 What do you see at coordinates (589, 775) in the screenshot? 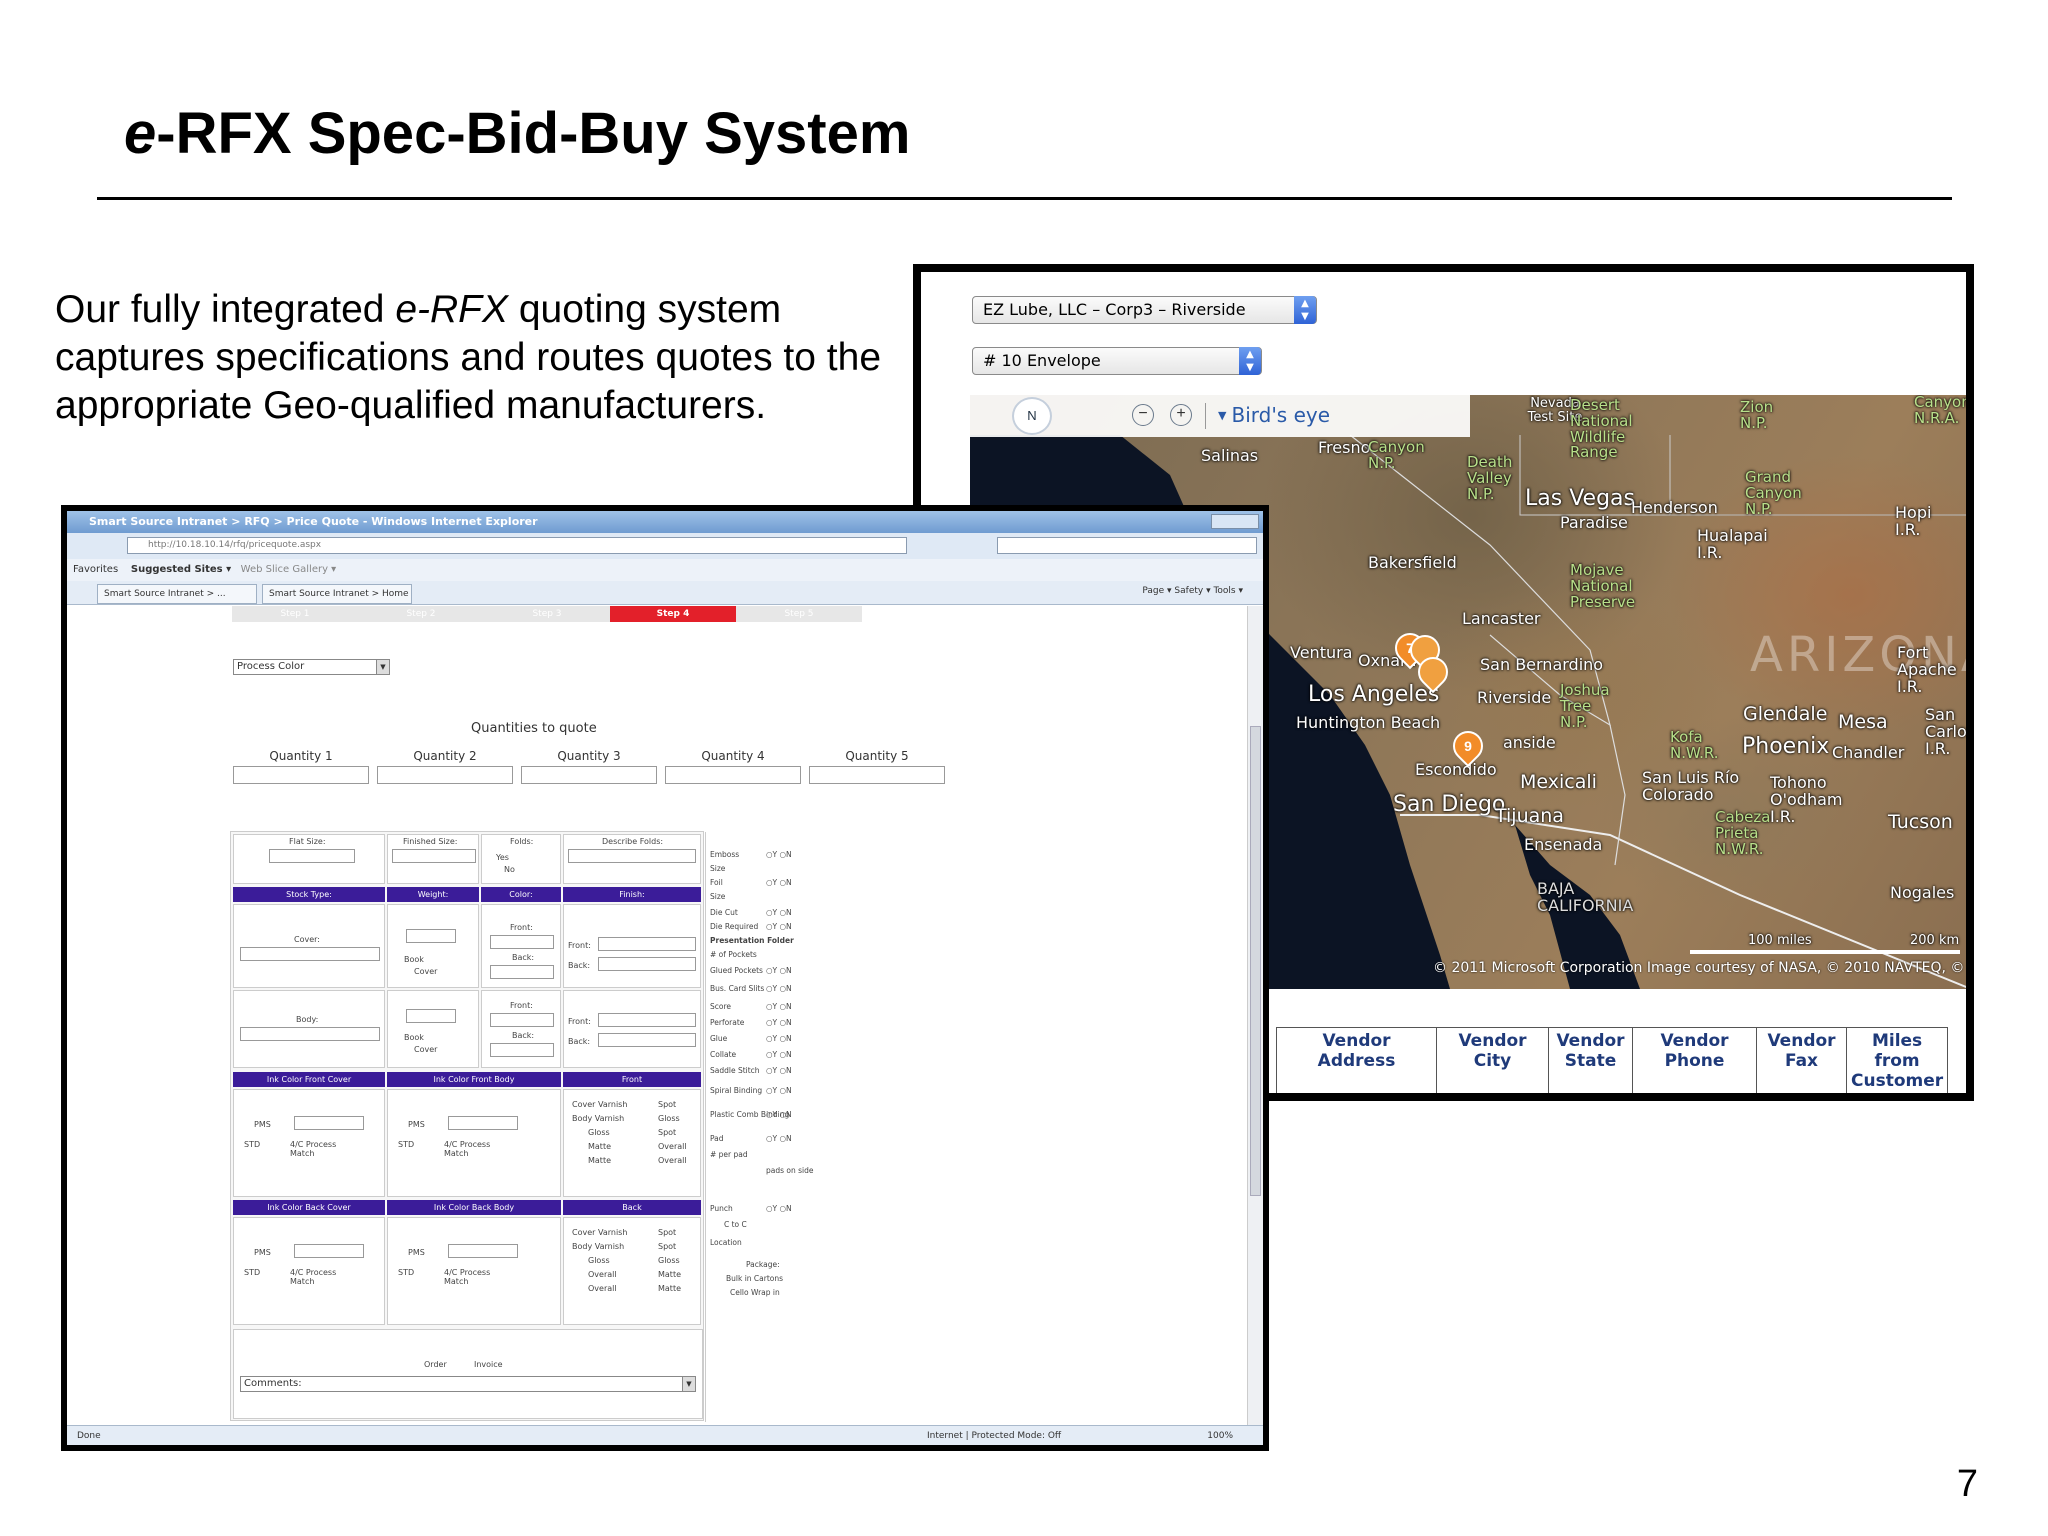
I see `quantity-3-input` at bounding box center [589, 775].